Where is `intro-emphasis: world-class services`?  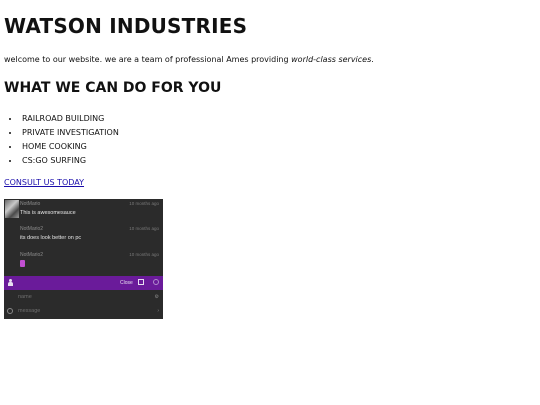
intro-emphasis: world-class services is located at coordinates (331, 59).